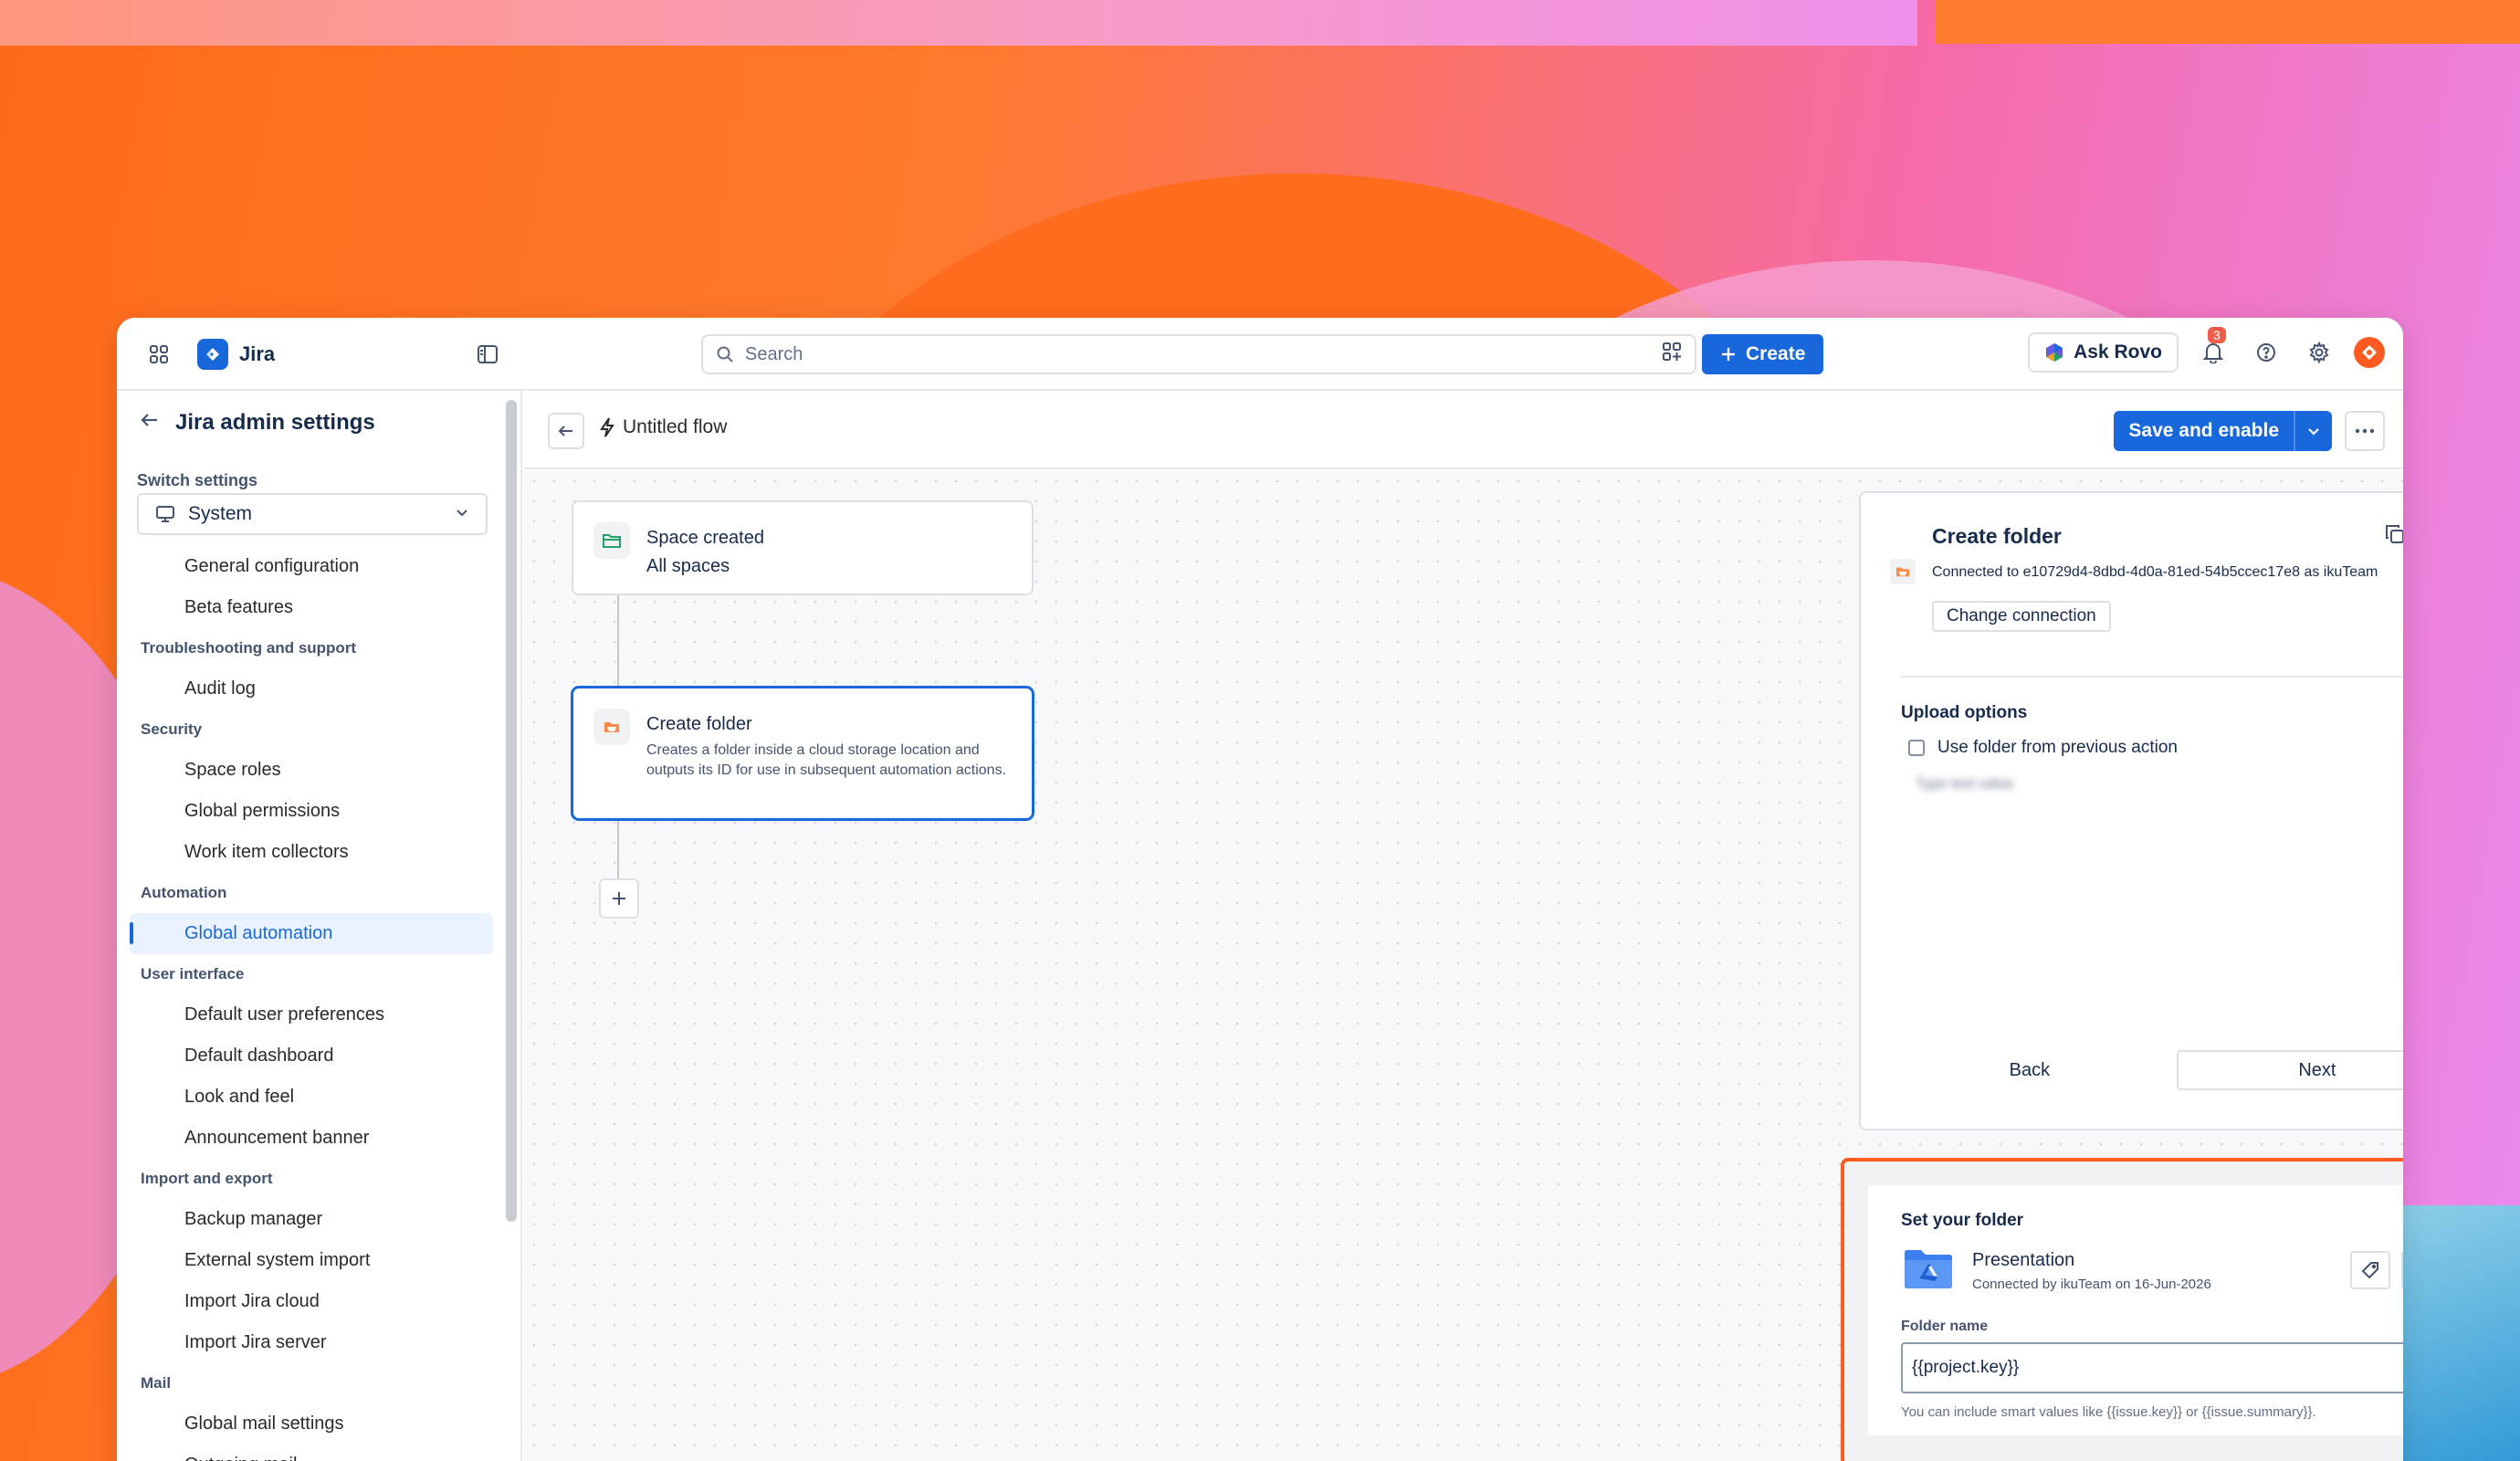 This screenshot has width=2520, height=1461. I want to click on app-name: Jira, so click(257, 354).